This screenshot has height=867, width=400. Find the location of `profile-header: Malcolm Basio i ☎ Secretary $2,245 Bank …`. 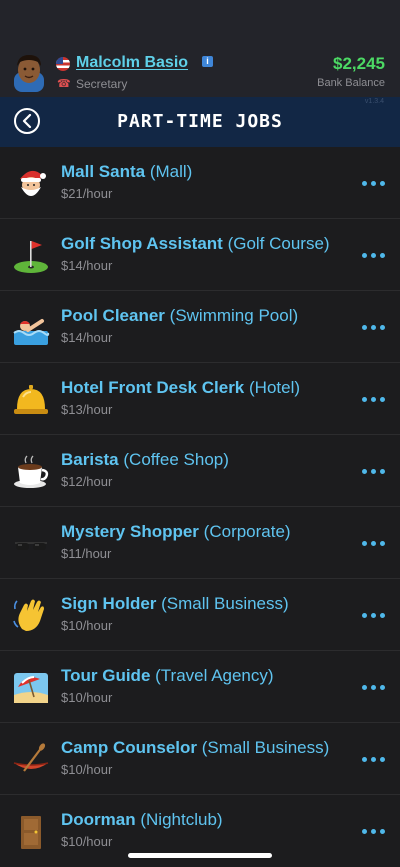

profile-header: Malcolm Basio i ☎ Secretary $2,245 Bank … is located at coordinates (200, 48).